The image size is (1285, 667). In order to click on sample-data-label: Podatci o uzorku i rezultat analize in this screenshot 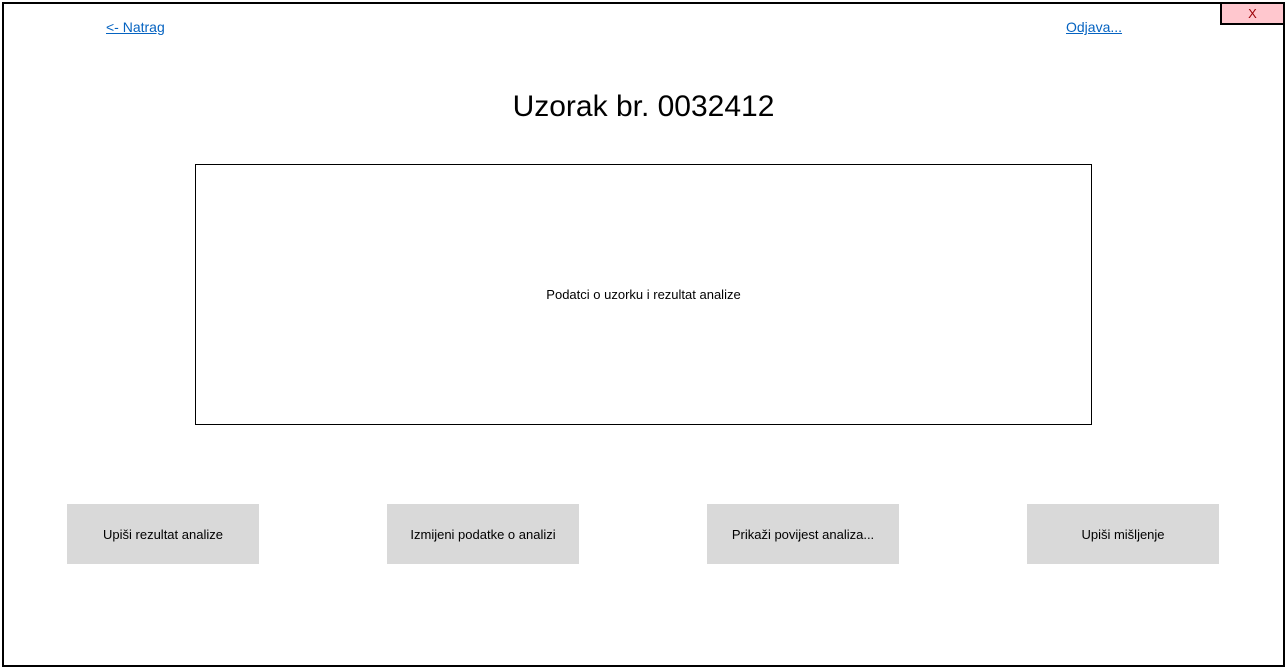, I will do `click(643, 294)`.